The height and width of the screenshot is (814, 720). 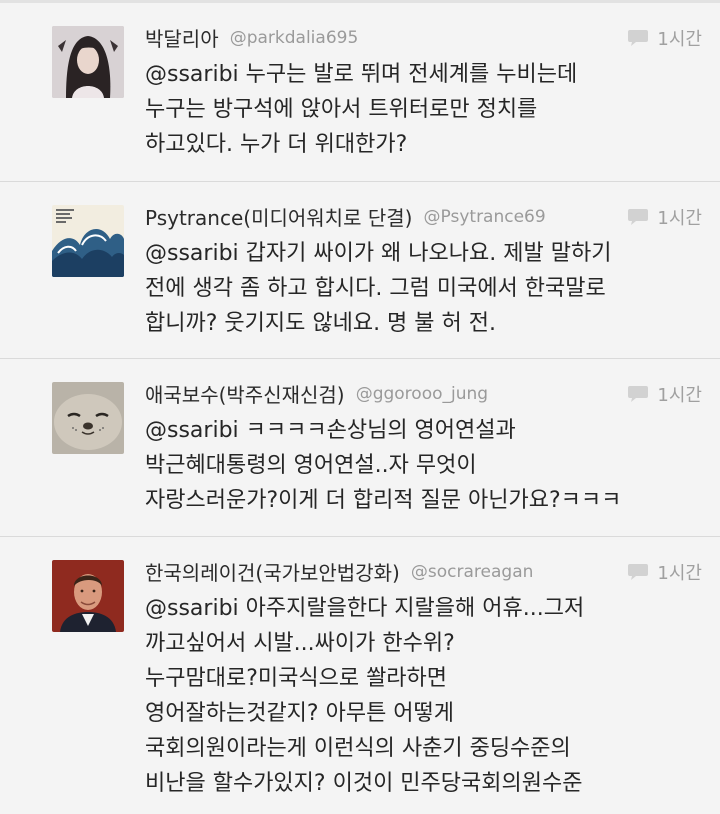 I want to click on tweet-header: 애국보수(박주신재신검) @ggorooo_jung 1시간, so click(x=423, y=395).